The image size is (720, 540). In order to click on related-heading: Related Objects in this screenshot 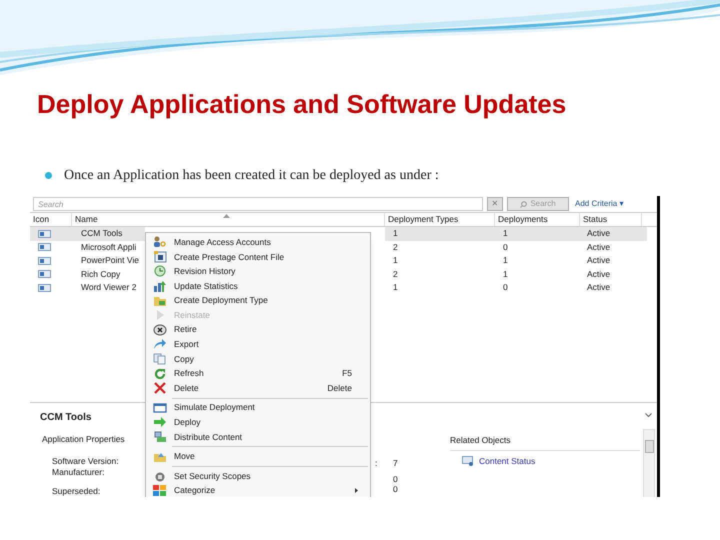, I will do `click(545, 442)`.